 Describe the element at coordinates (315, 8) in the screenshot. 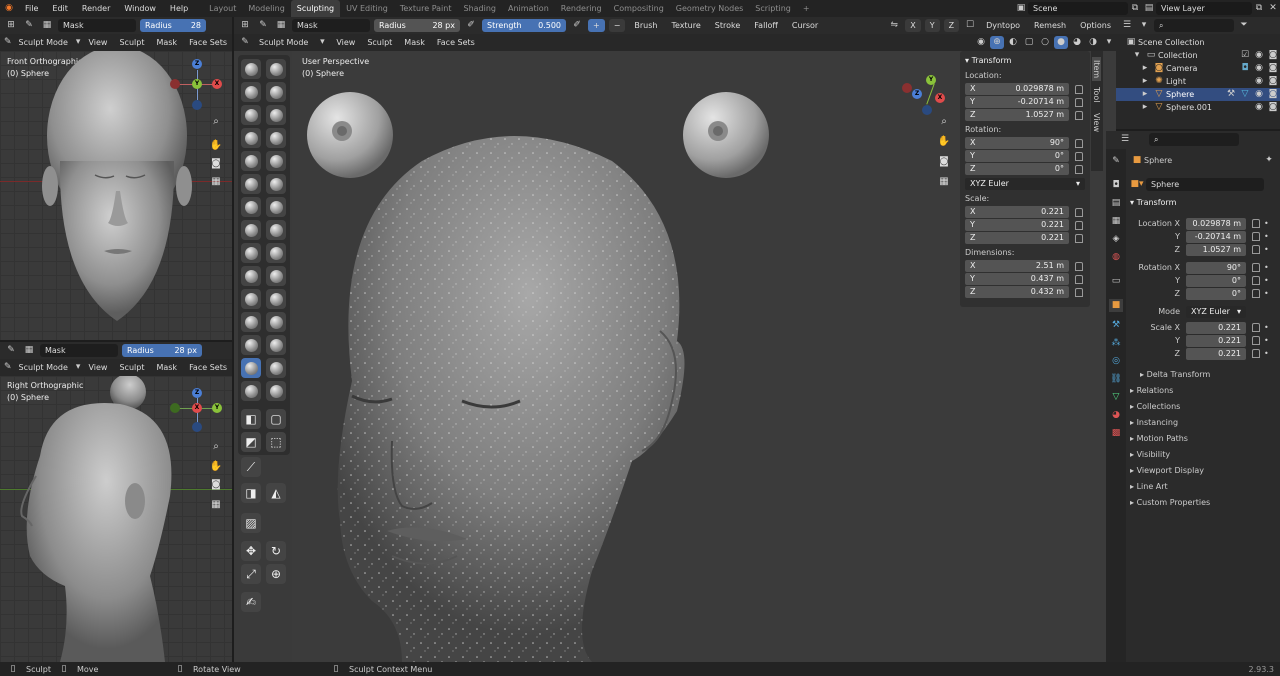

I see `tab-sculpting: Sculpting` at that location.